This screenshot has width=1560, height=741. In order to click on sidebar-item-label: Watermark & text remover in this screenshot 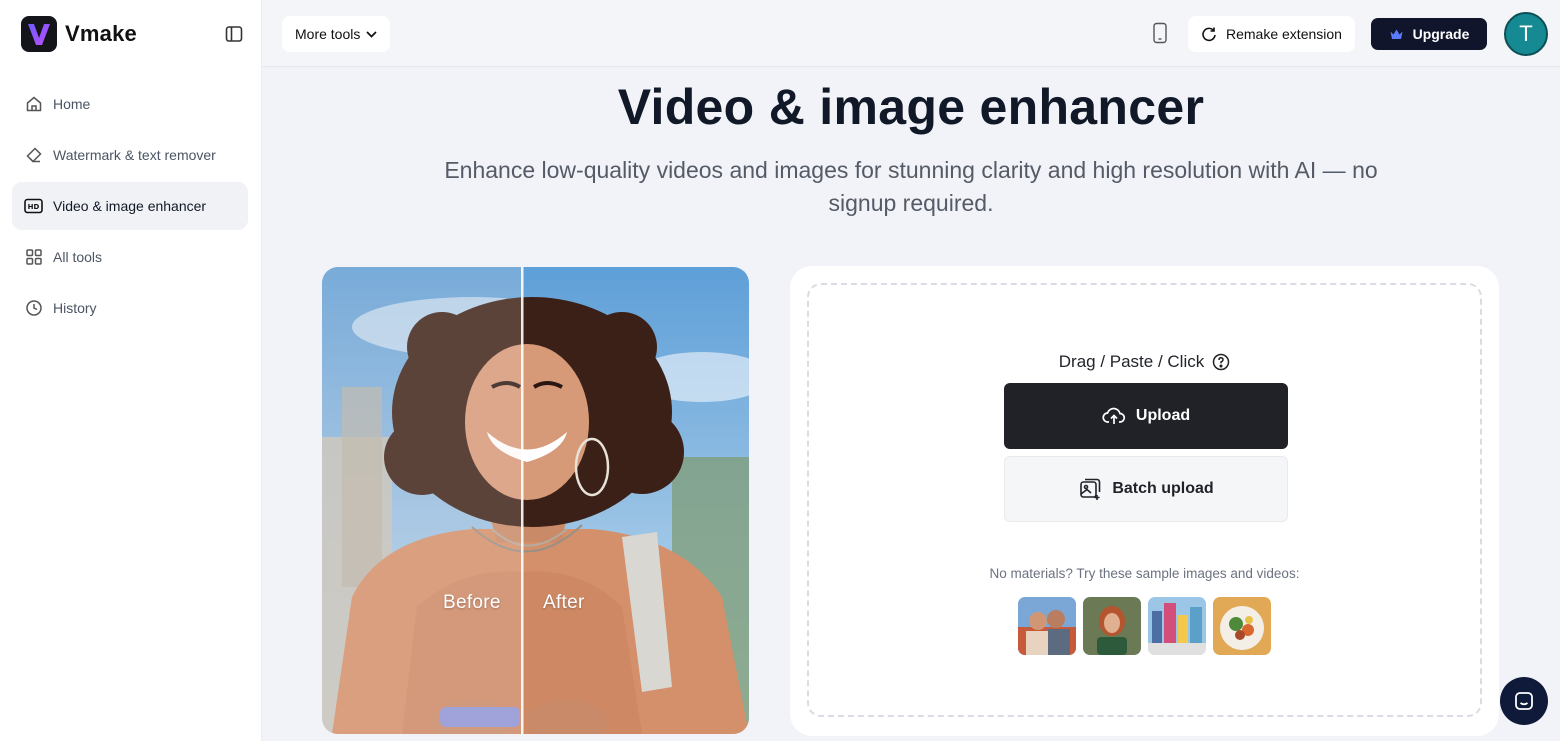, I will do `click(134, 155)`.